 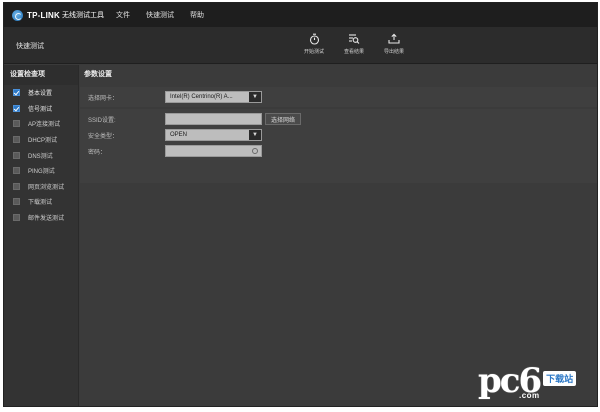 What do you see at coordinates (300, 15) in the screenshot?
I see `title-bar: TP-LINK 无线测试工具 文件 快速测试 帮助` at bounding box center [300, 15].